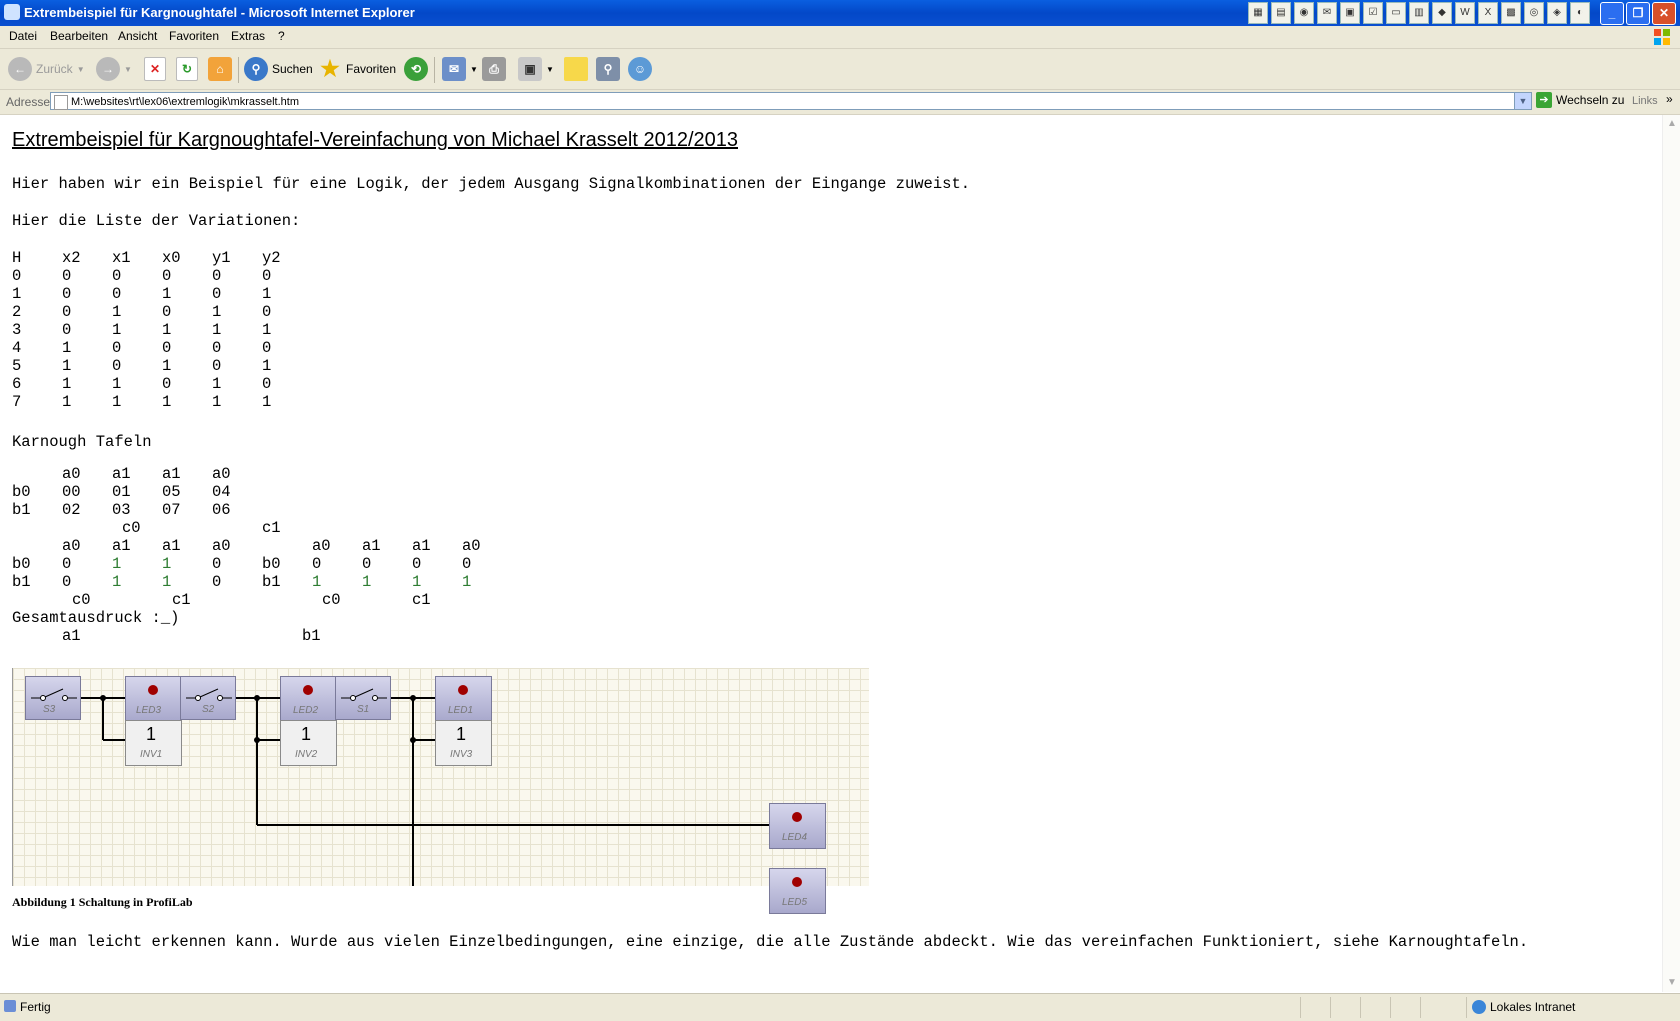  I want to click on back-button: ← Zurück ▼, so click(46, 69).